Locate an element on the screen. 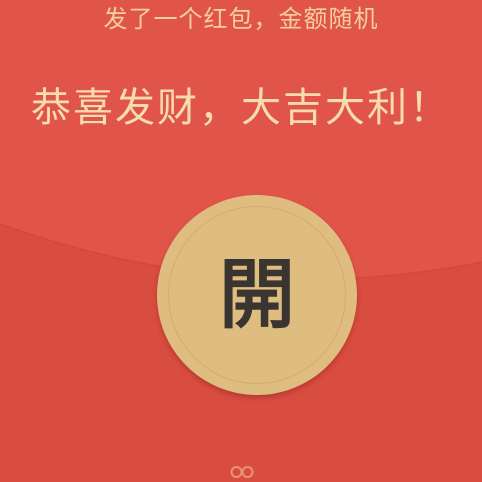 Image resolution: width=482 pixels, height=482 pixels. open-button-label: 開 is located at coordinates (257, 294).